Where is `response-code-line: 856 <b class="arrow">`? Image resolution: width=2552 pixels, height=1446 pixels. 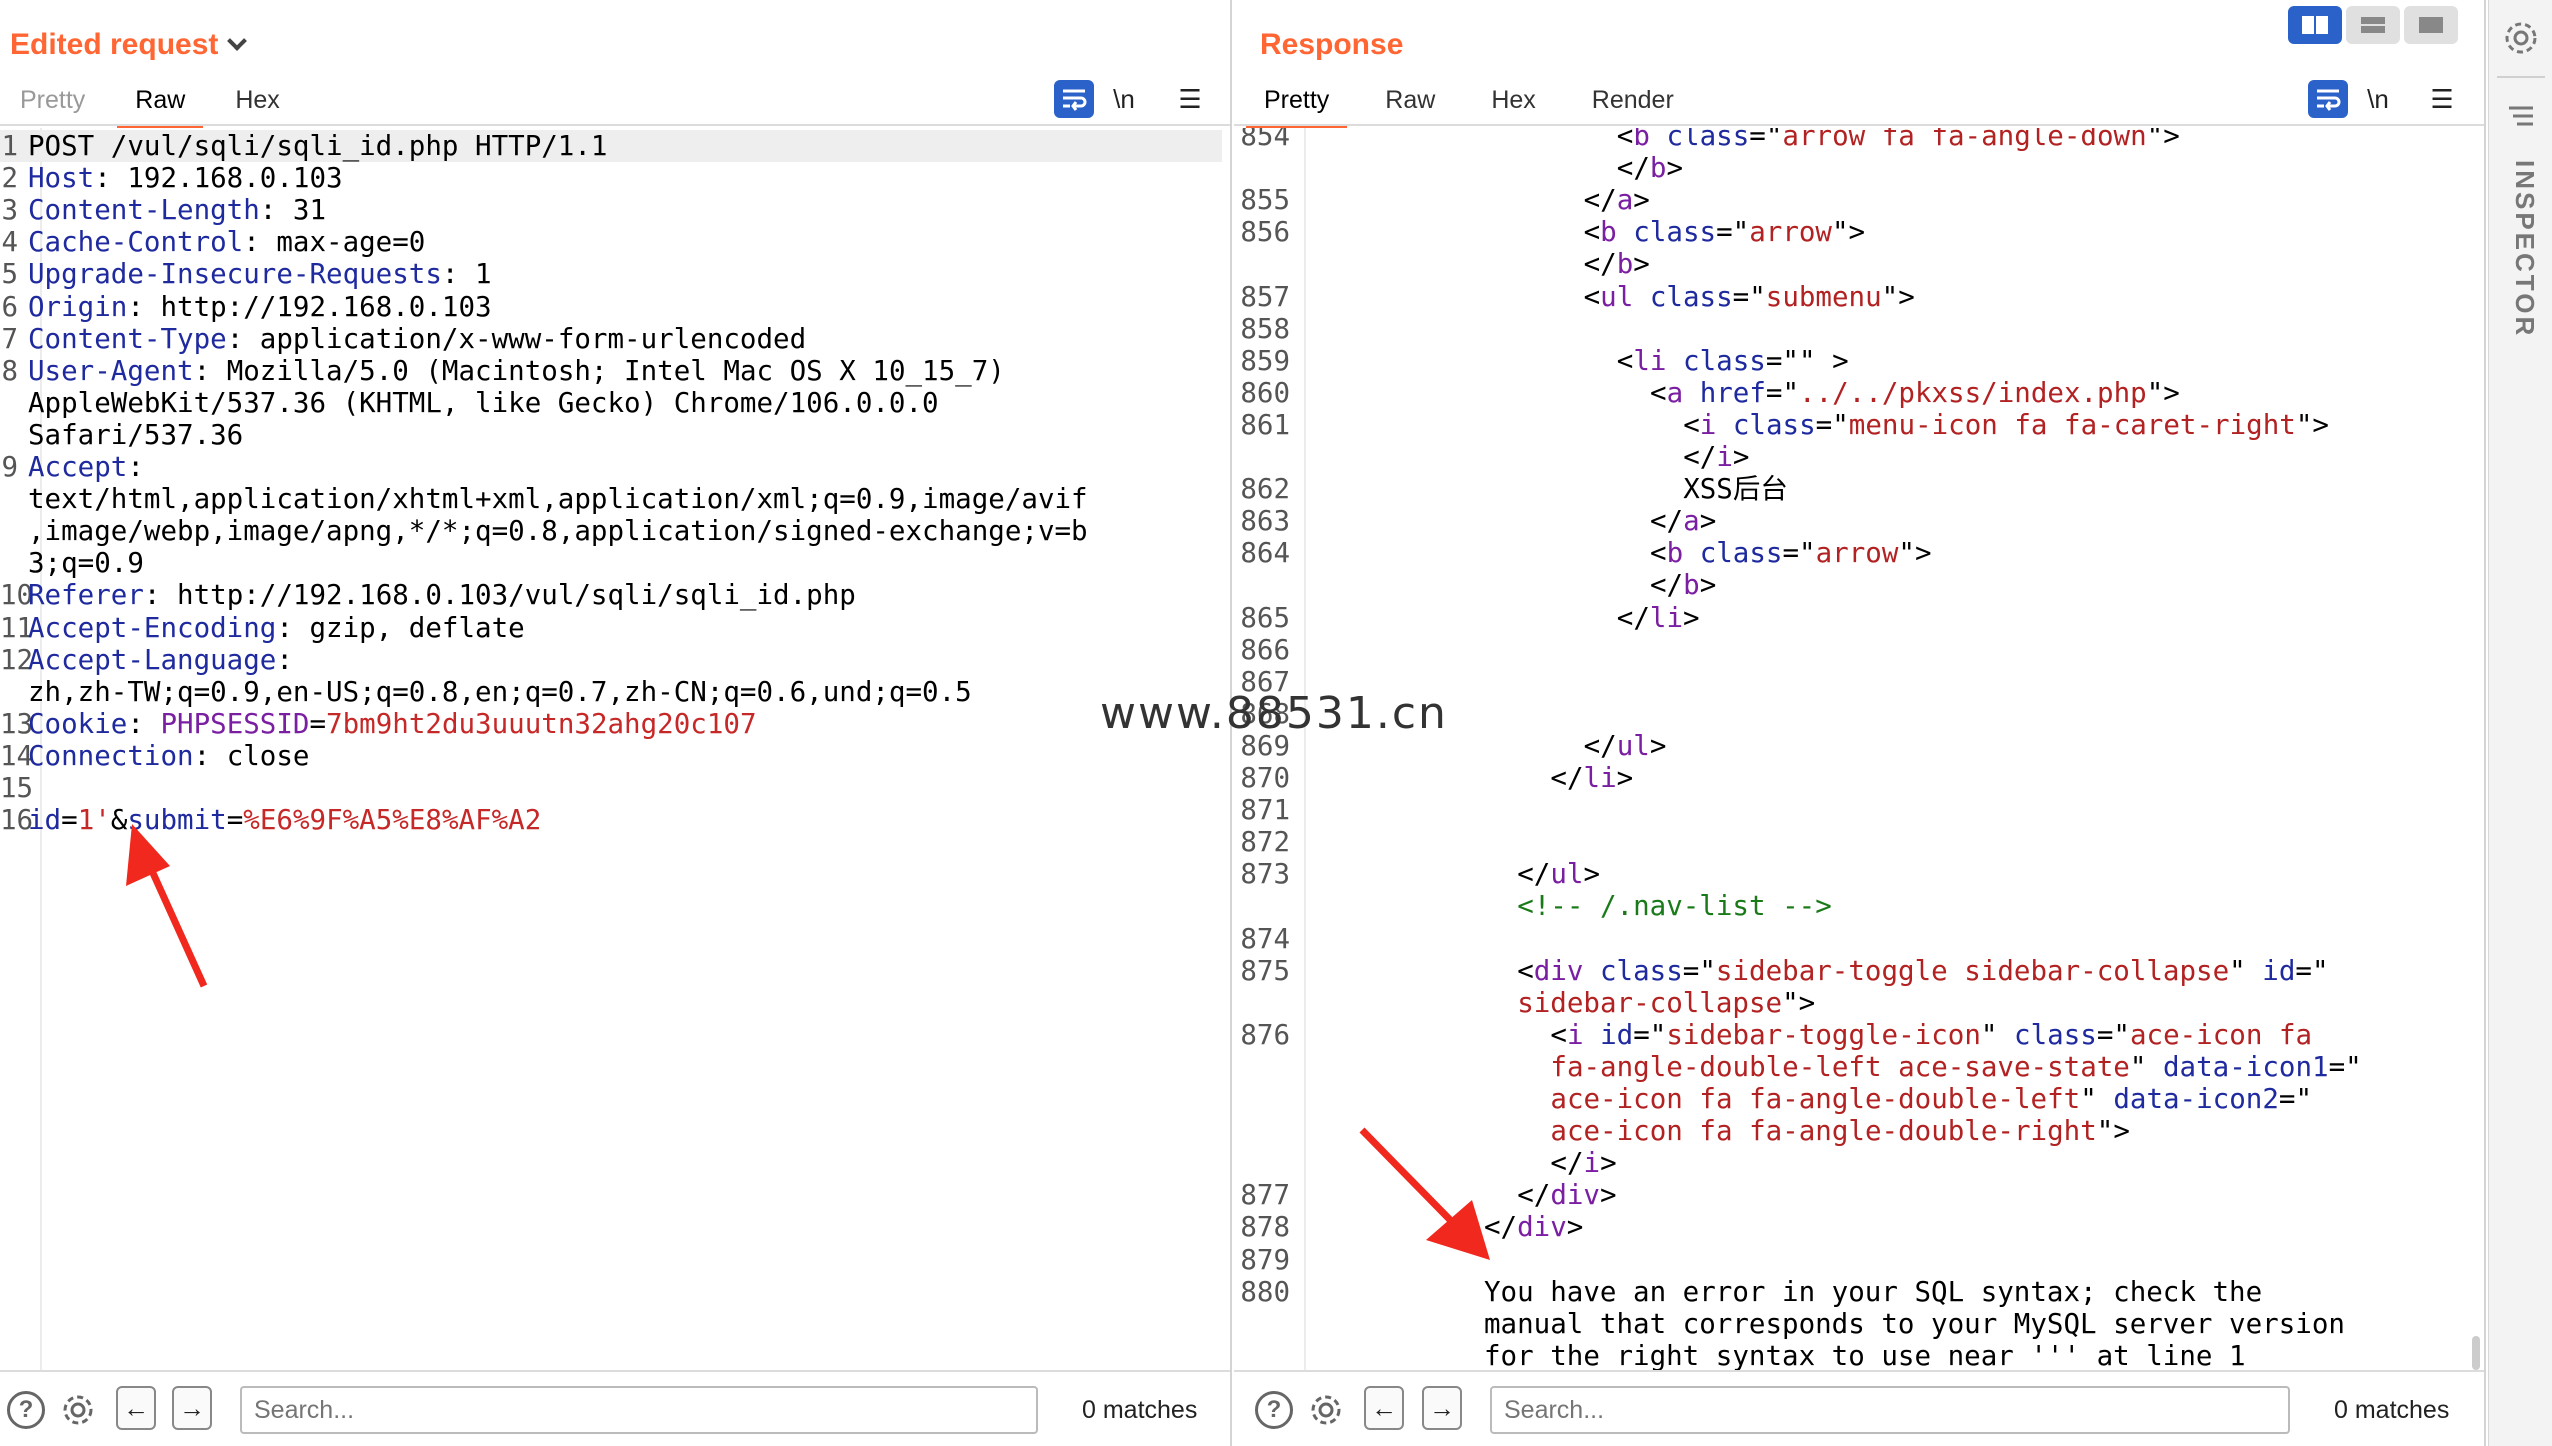
response-code-line: 856 <b class="arrow"> is located at coordinates (1854, 232).